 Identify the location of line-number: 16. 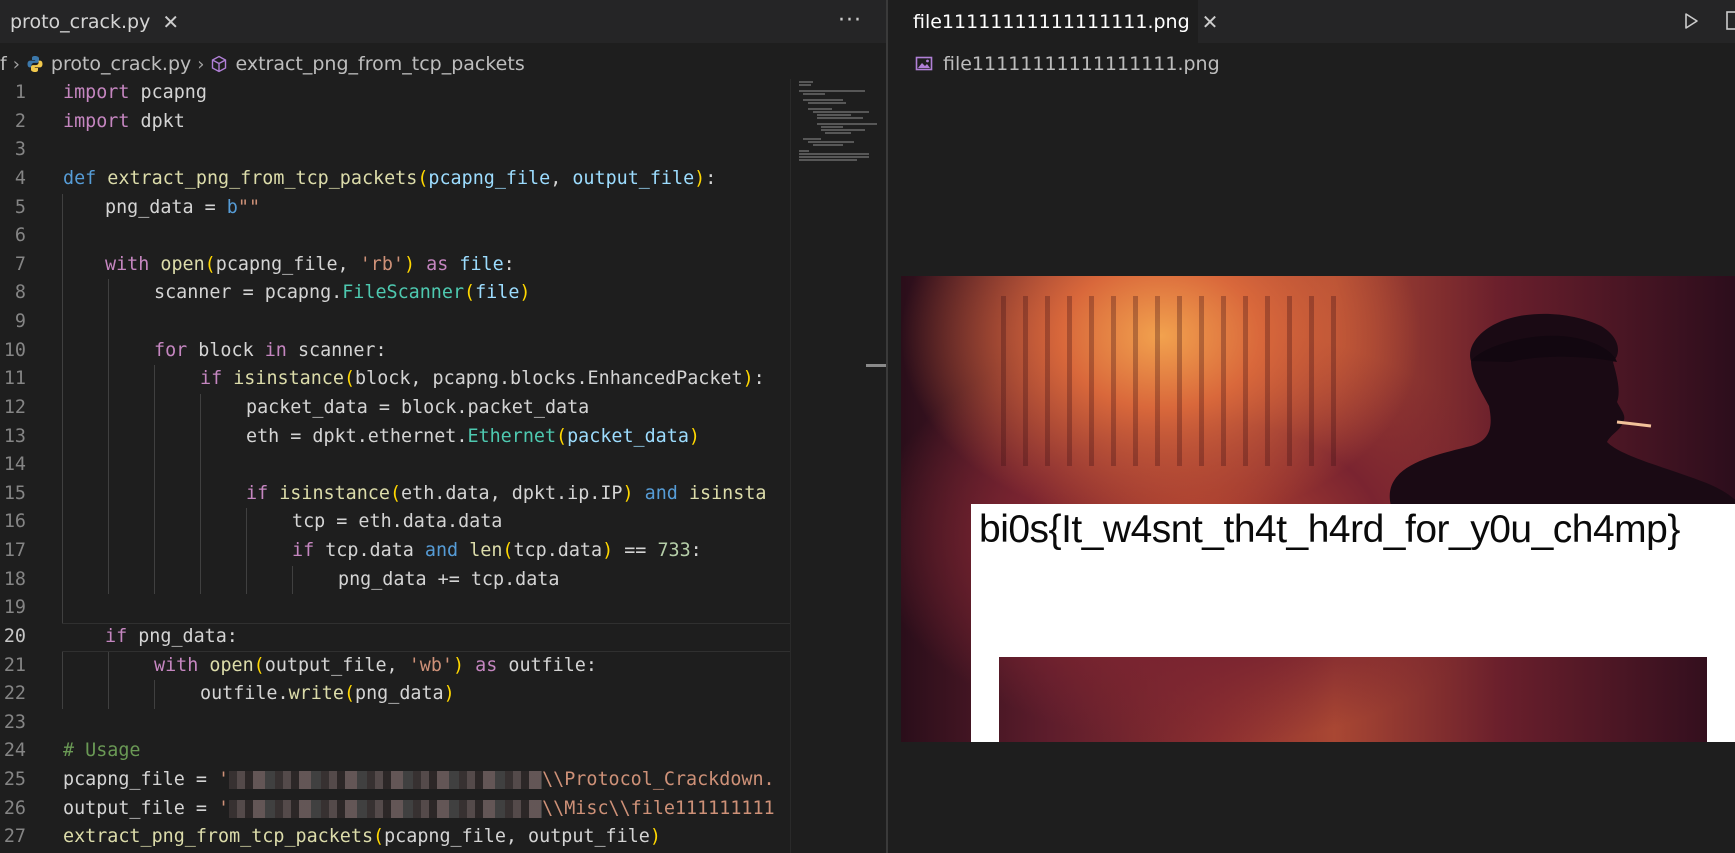
(14, 522).